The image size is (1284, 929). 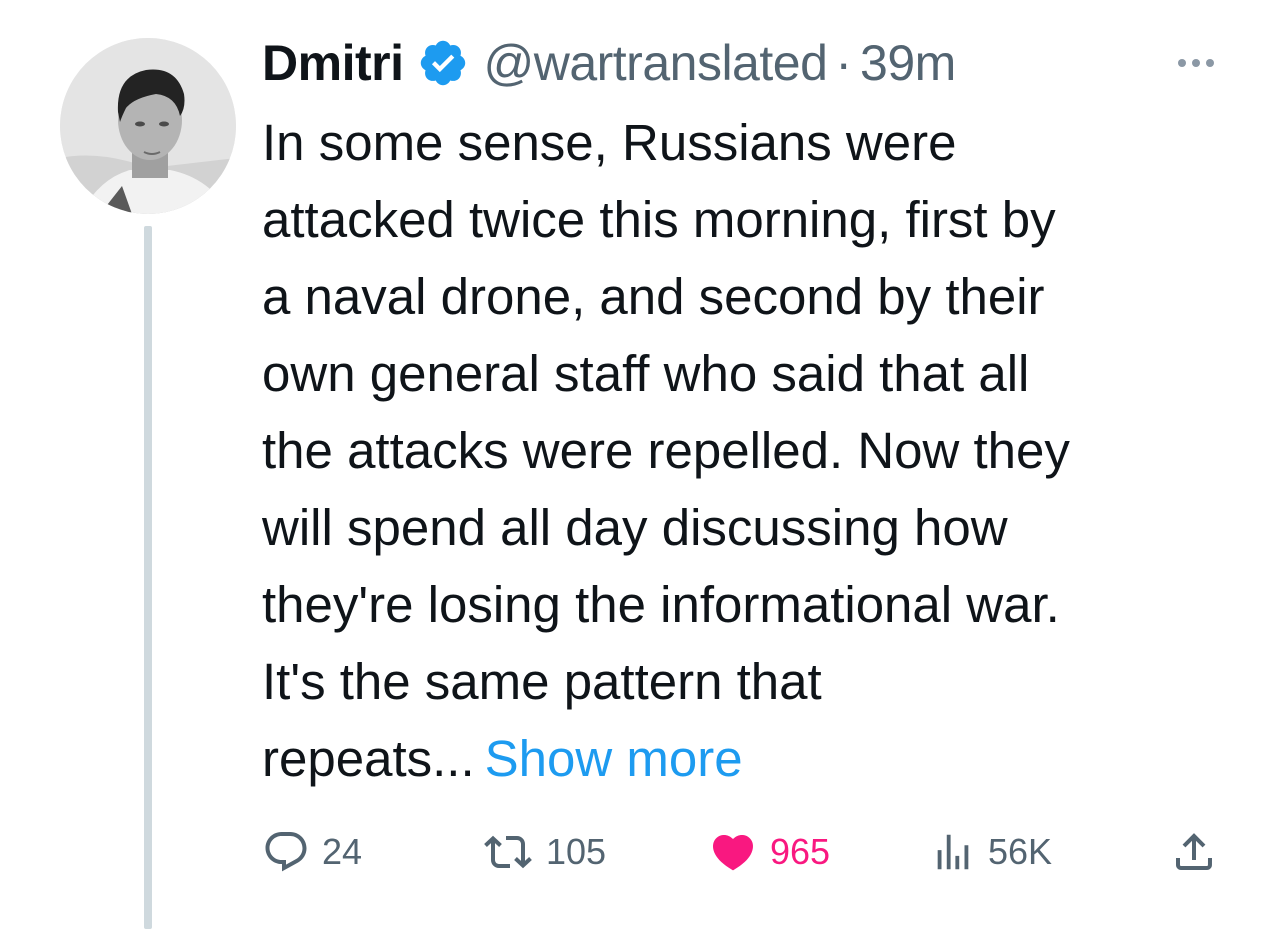 I want to click on tweet-timestamp: 39m, so click(x=908, y=63).